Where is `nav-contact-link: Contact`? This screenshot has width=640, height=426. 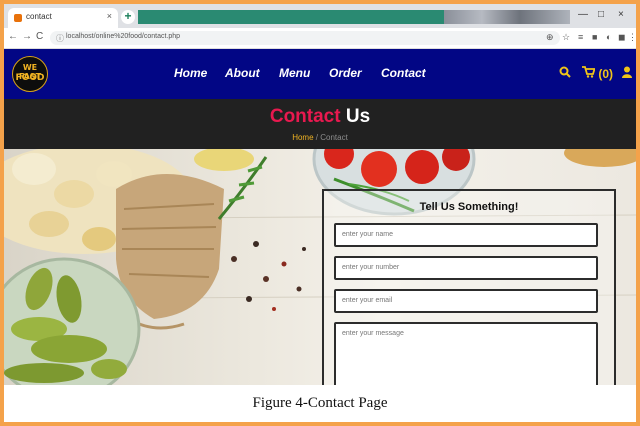
nav-contact-link: Contact is located at coordinates (403, 73).